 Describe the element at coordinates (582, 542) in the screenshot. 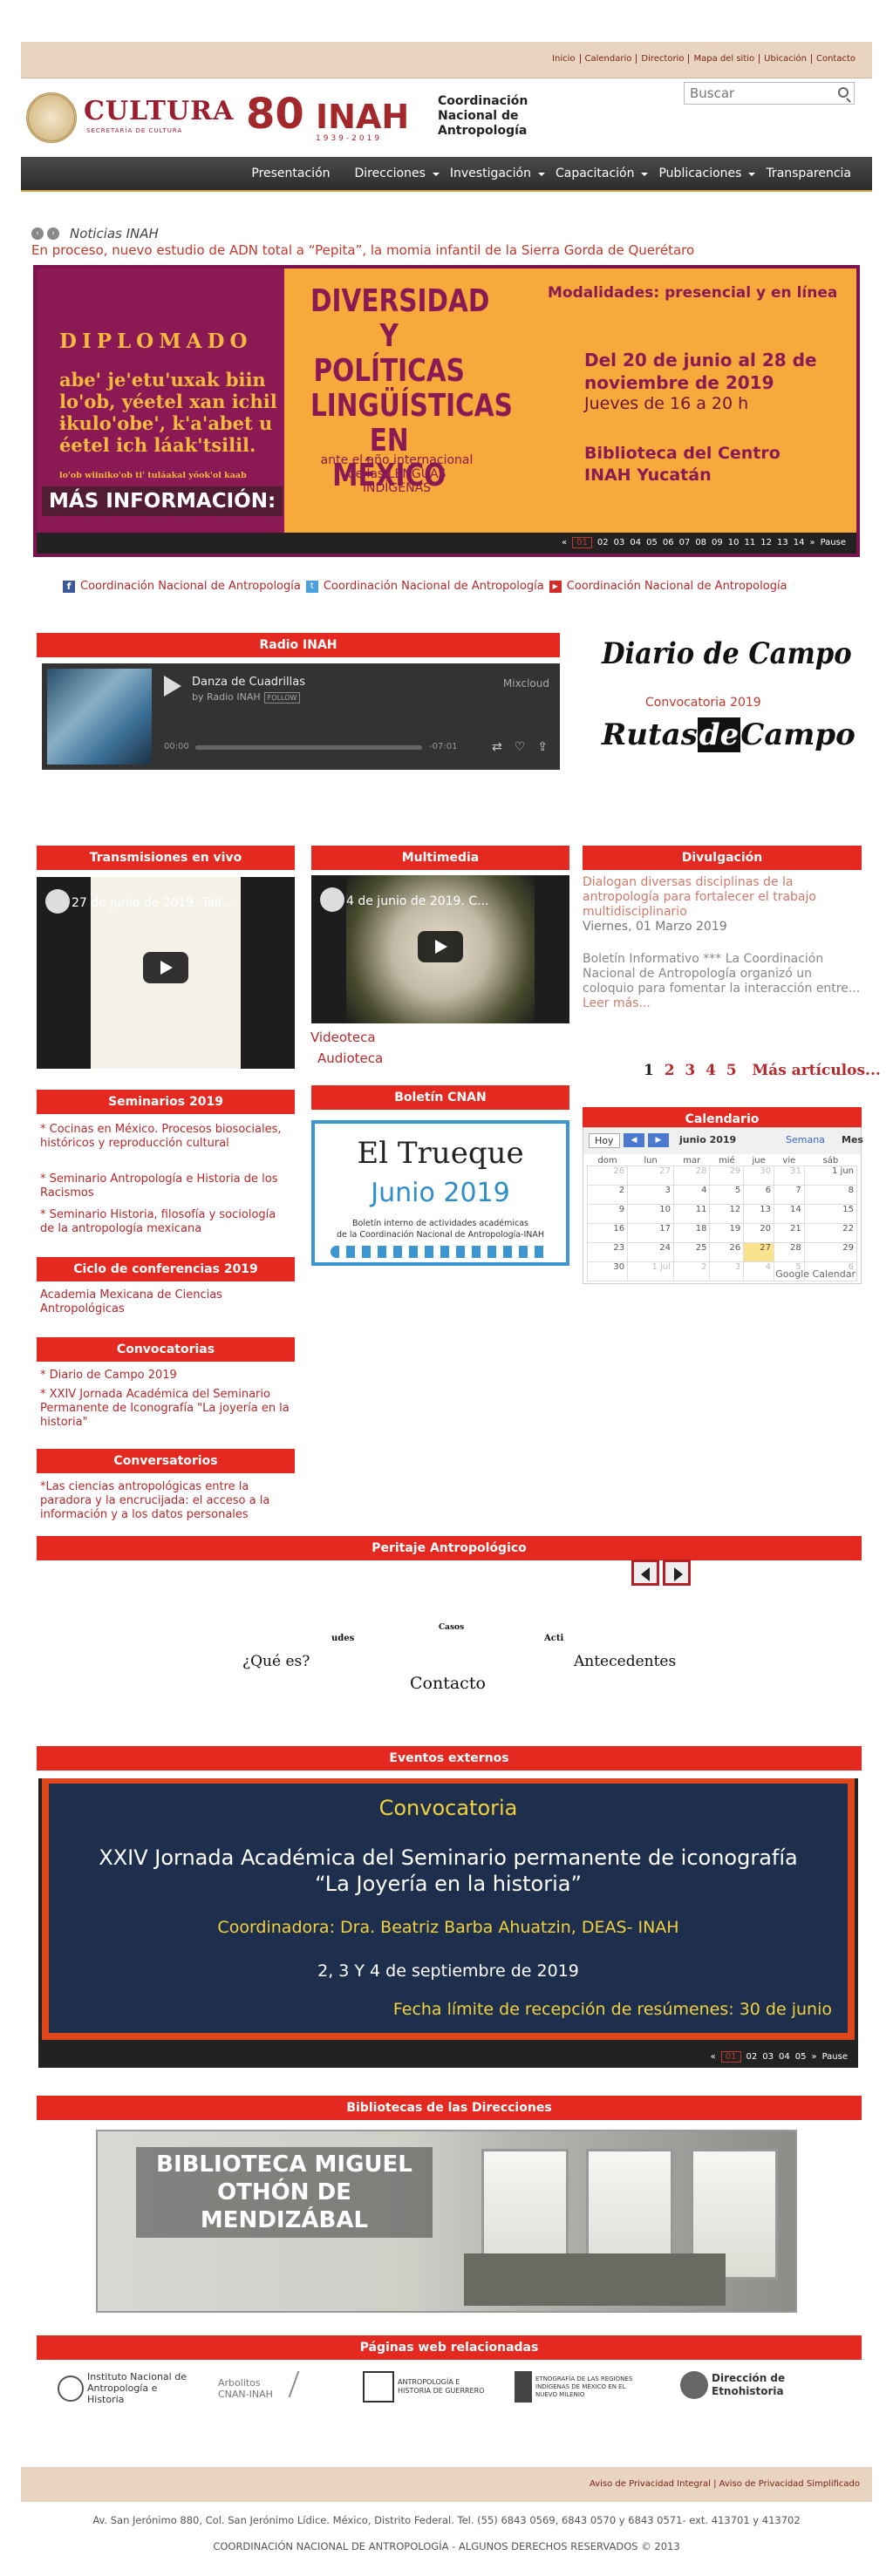

I see `pager1-item: 01` at that location.